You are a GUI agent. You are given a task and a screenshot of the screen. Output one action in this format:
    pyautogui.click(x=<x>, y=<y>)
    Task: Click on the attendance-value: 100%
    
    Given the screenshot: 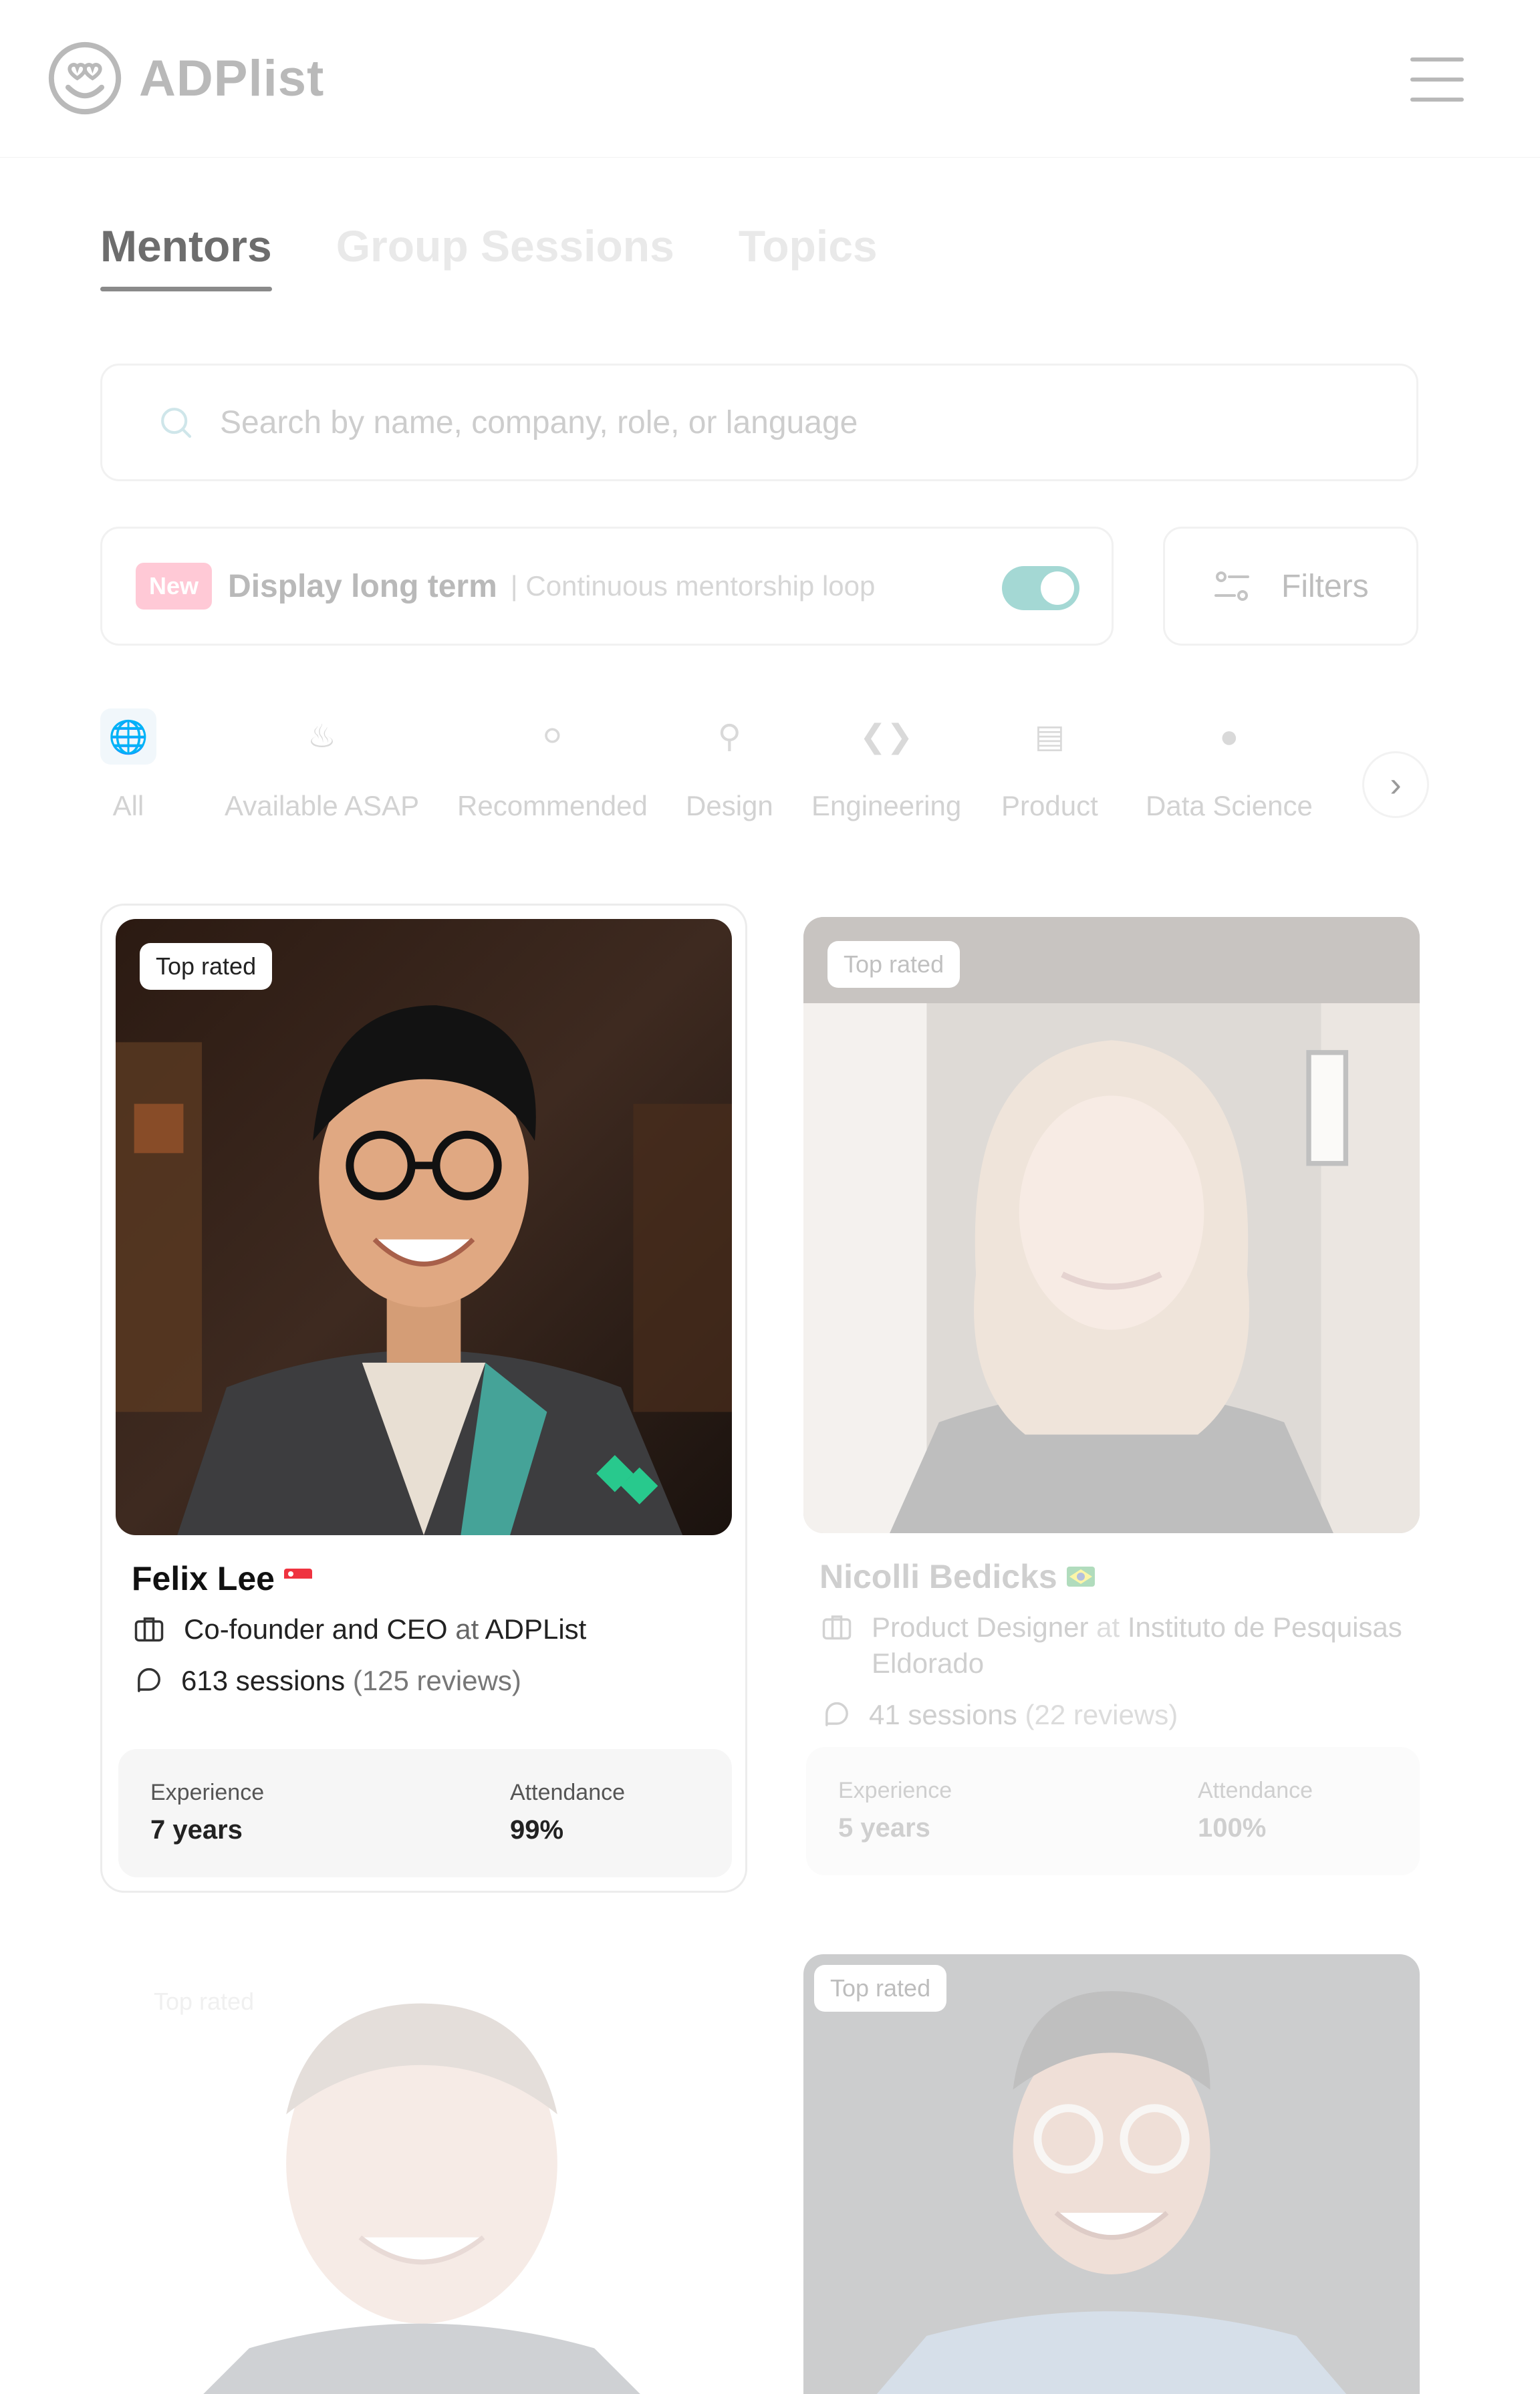 What is the action you would take?
    pyautogui.click(x=1233, y=1828)
    